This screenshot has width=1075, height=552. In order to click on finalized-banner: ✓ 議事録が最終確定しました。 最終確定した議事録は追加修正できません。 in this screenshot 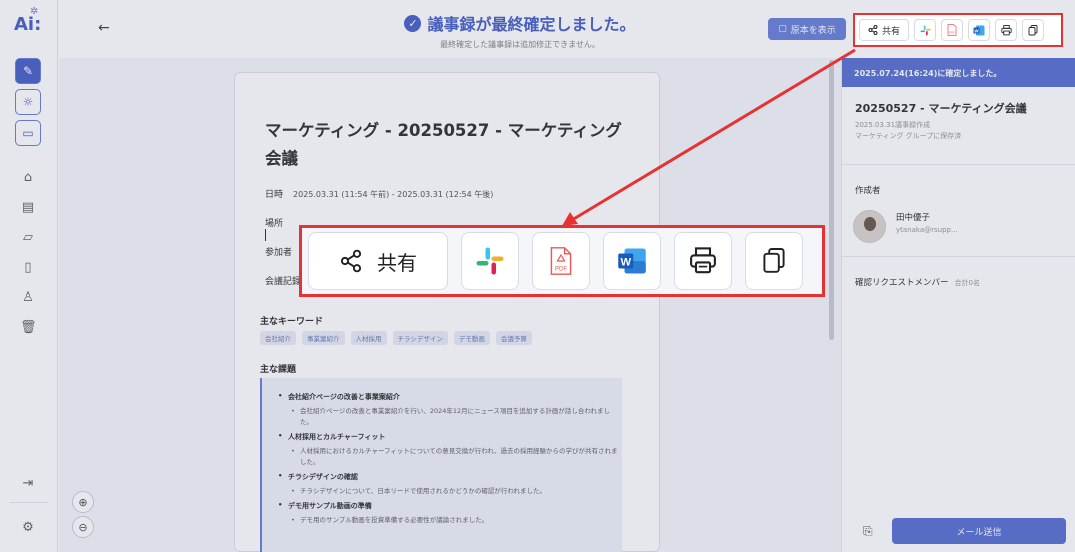, I will do `click(520, 30)`.